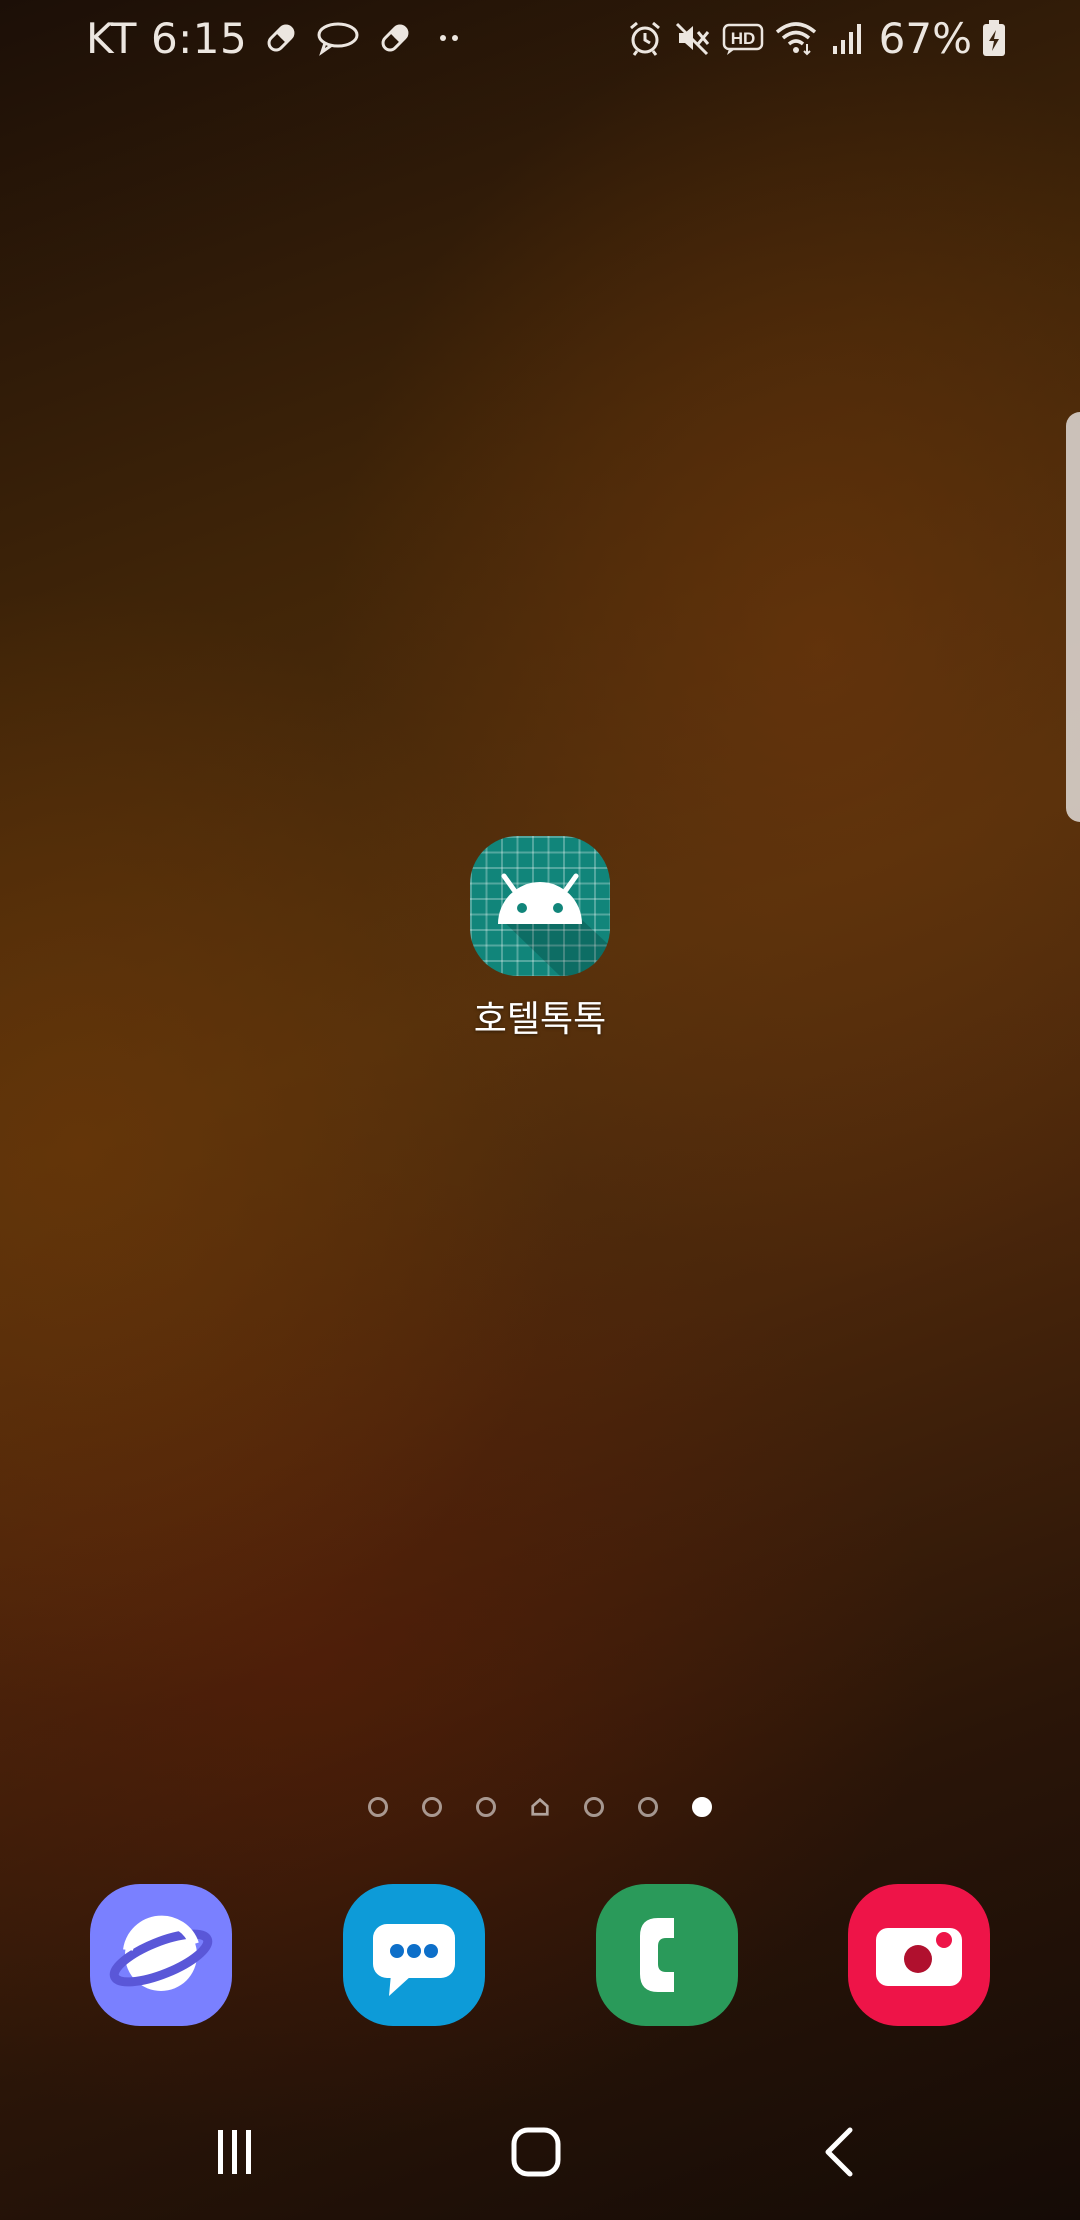 This screenshot has width=1080, height=2220. I want to click on home-button, so click(537, 2152).